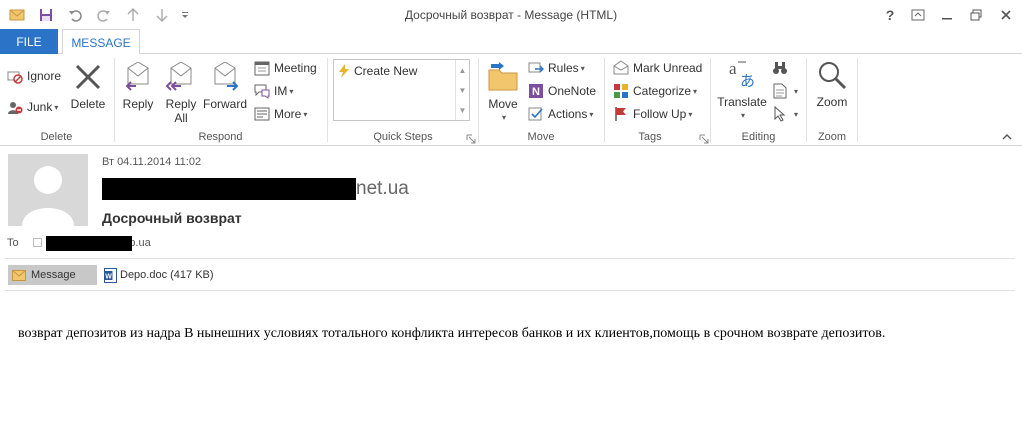 This screenshot has width=1022, height=447. What do you see at coordinates (52, 275) in the screenshot?
I see `attachment-message-tab: Message` at bounding box center [52, 275].